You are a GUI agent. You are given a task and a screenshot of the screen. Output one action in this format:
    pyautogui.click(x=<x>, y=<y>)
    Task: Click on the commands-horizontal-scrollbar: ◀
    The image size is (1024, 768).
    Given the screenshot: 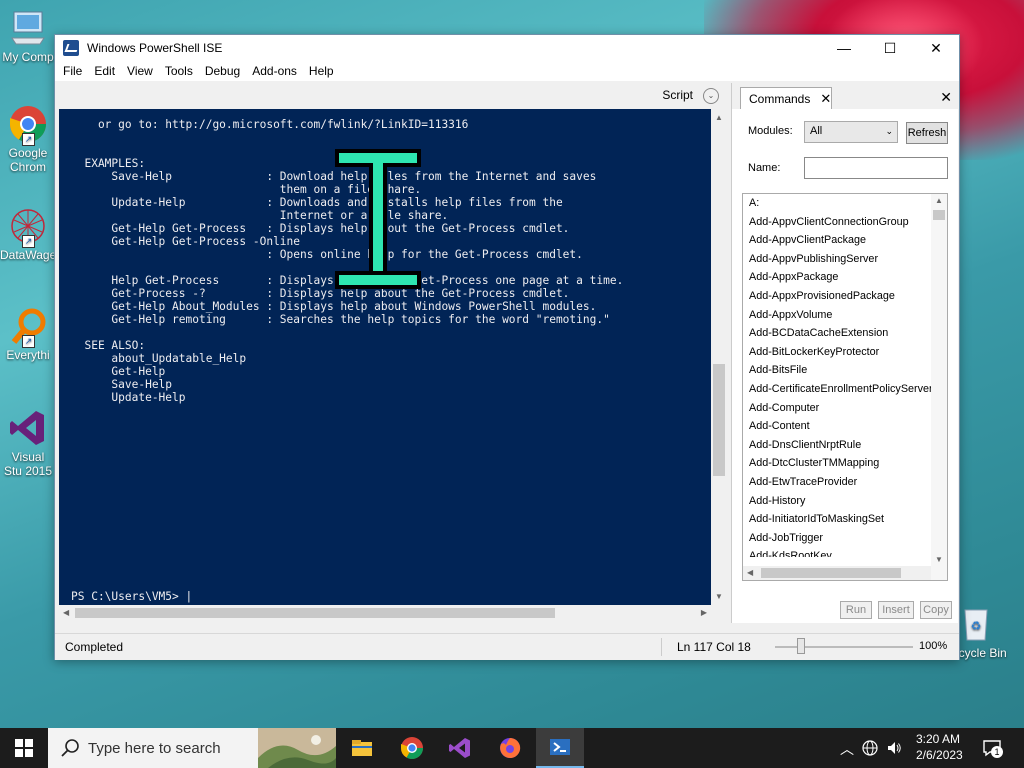 What is the action you would take?
    pyautogui.click(x=837, y=573)
    